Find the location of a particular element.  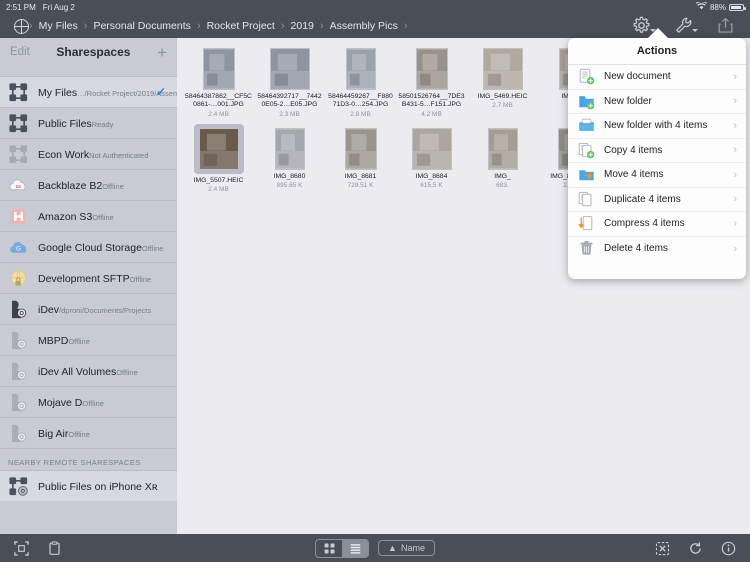

expand-icon is located at coordinates (21, 548).